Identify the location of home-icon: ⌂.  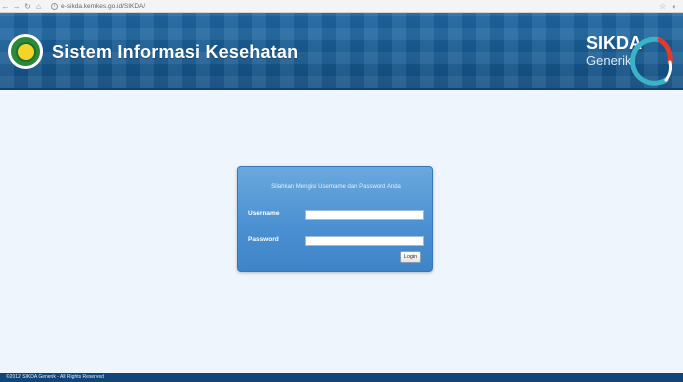
(38, 6).